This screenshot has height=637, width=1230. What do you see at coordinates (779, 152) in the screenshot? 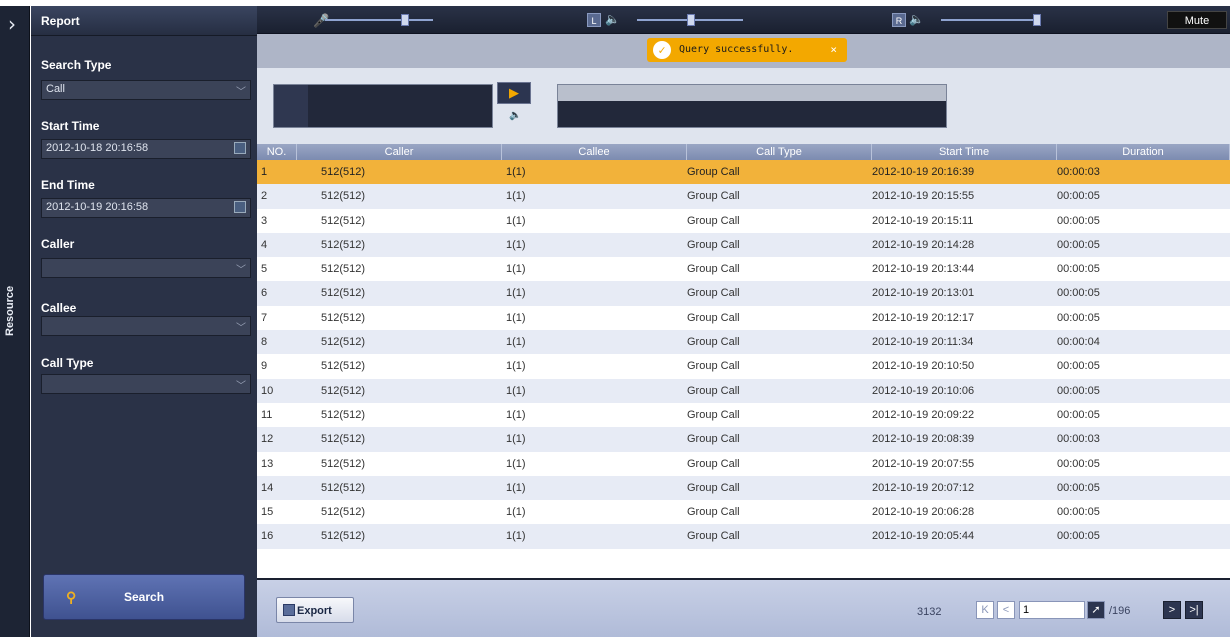
I see `column-header-call-type: Call Type` at bounding box center [779, 152].